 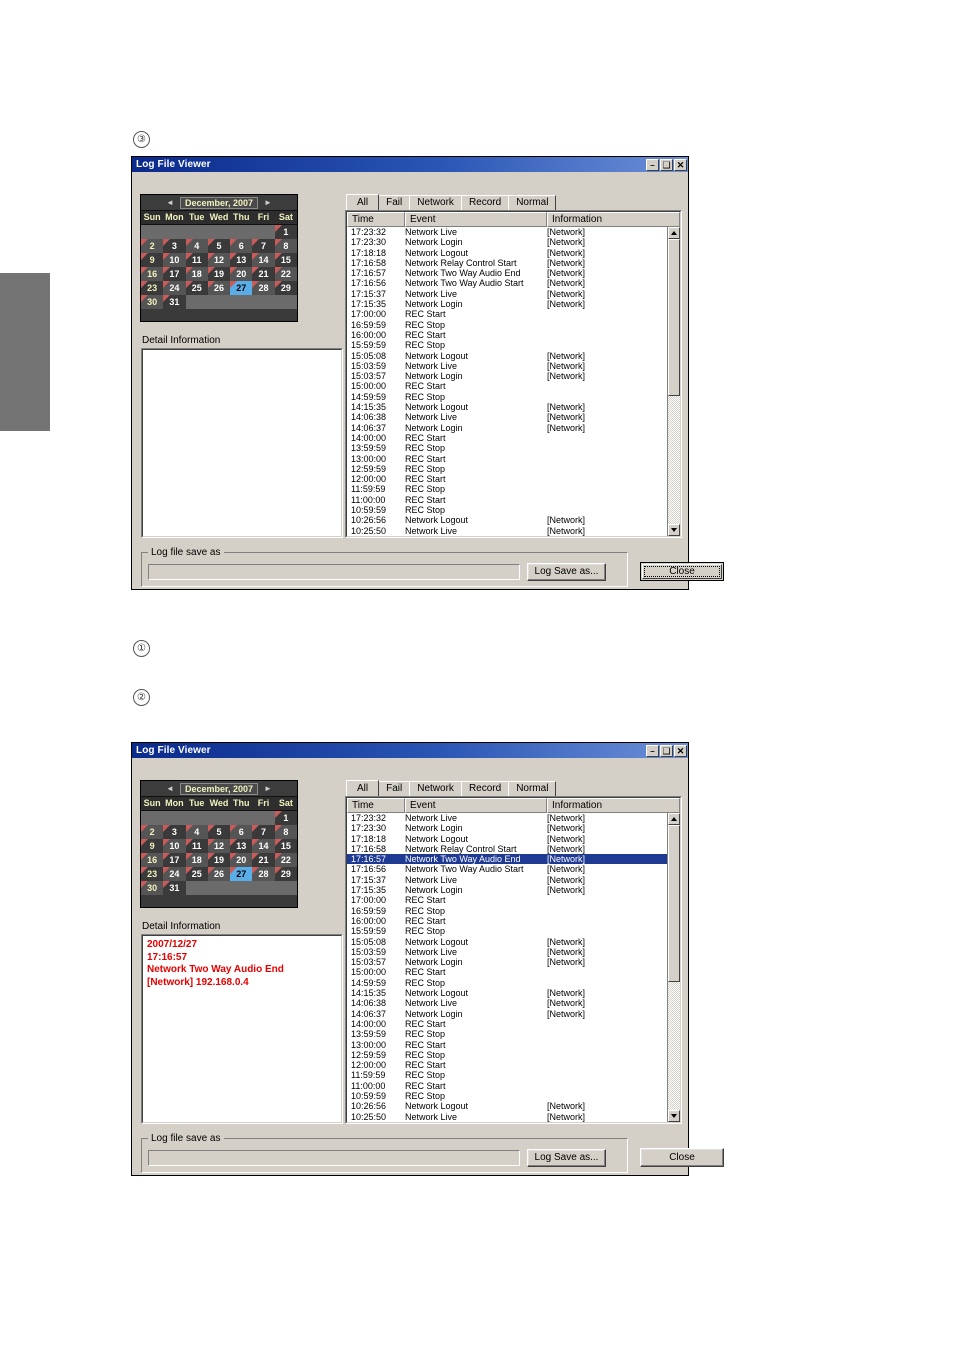 What do you see at coordinates (241, 274) in the screenshot?
I see `calendar-day-20: 20` at bounding box center [241, 274].